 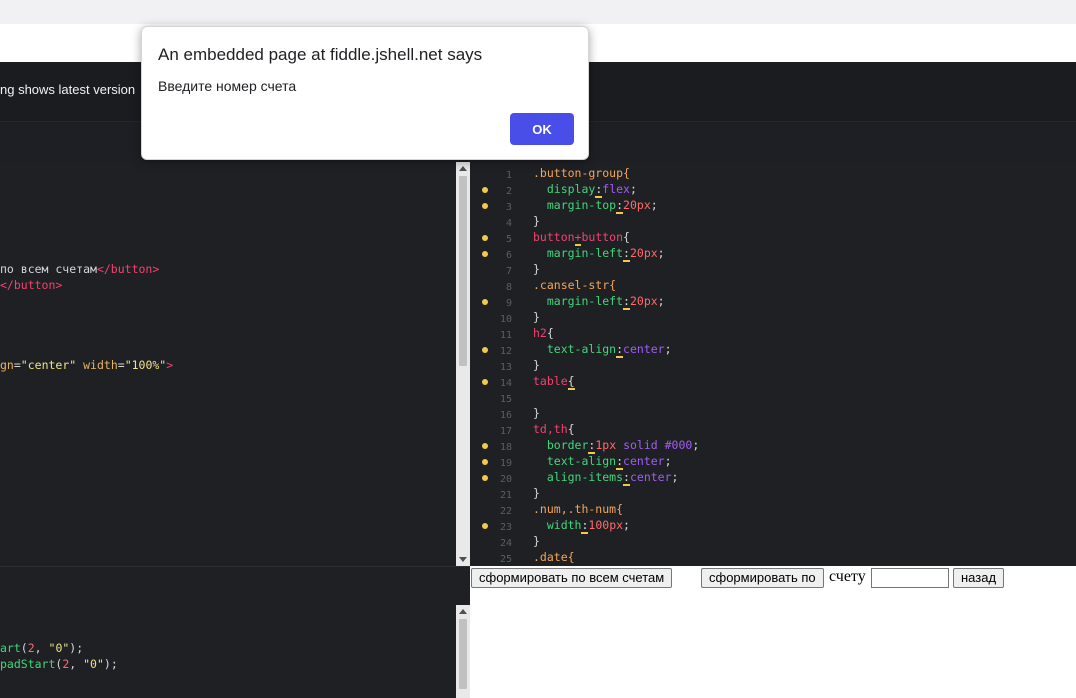 What do you see at coordinates (227, 86) in the screenshot?
I see `dialog-message: Введите номер счета` at bounding box center [227, 86].